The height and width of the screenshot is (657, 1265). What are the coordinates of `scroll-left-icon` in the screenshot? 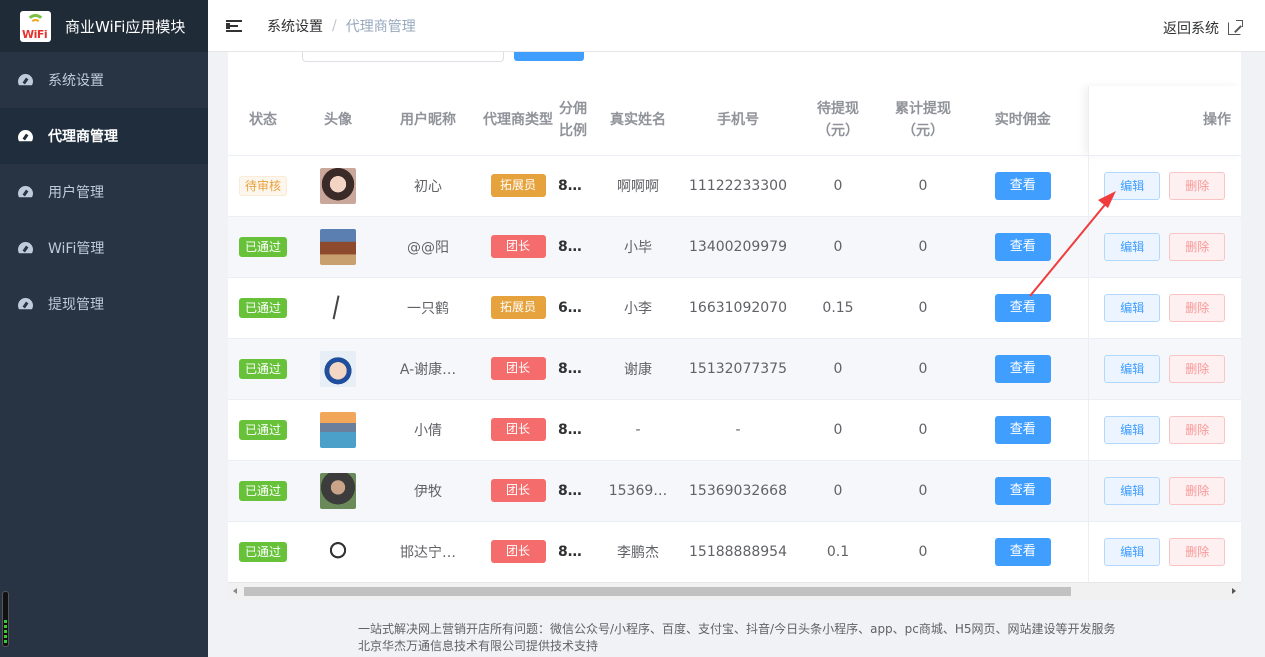 It's located at (235, 591).